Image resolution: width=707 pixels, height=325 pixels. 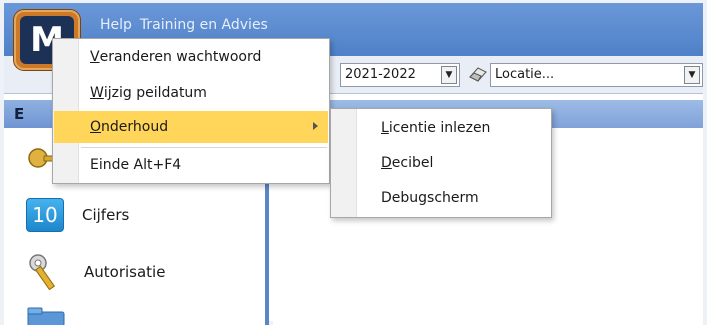 What do you see at coordinates (42, 272) in the screenshot?
I see `key-icon` at bounding box center [42, 272].